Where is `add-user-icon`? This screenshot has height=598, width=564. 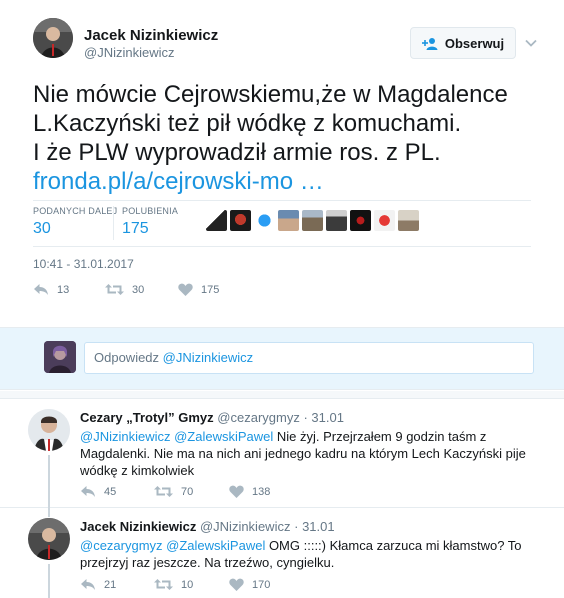 add-user-icon is located at coordinates (429, 43).